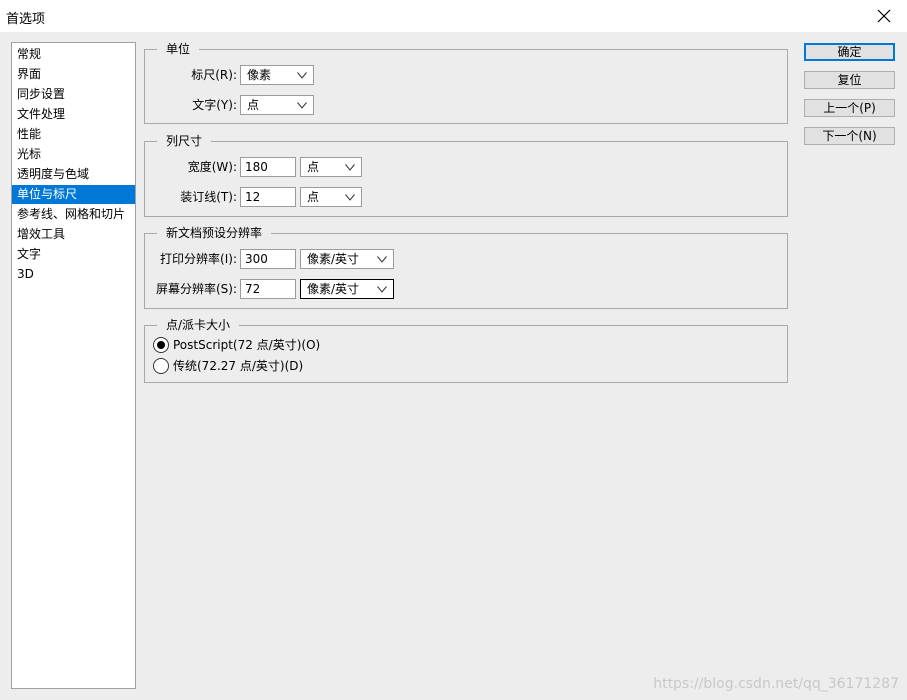 The height and width of the screenshot is (700, 907). I want to click on screen-resolution-input: 72, so click(268, 289).